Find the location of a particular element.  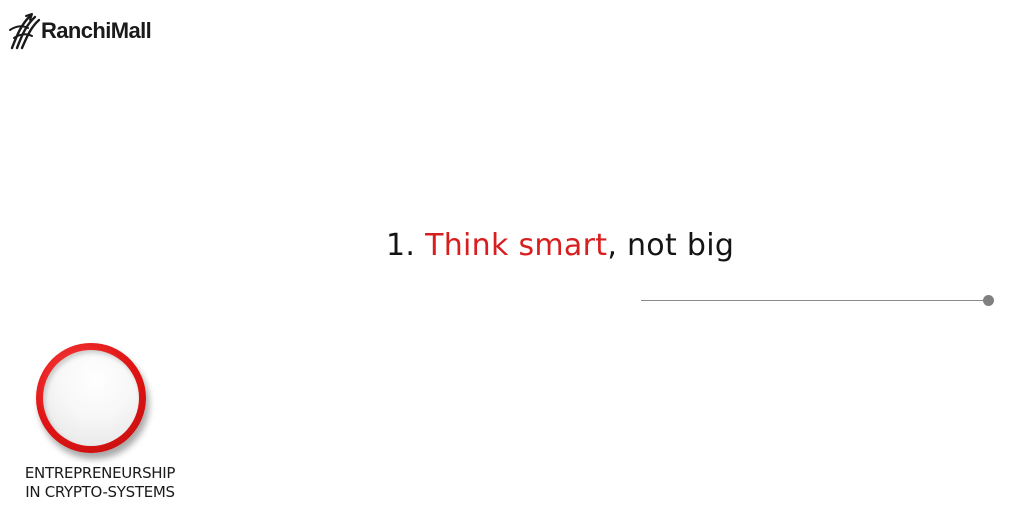

headline-accent: Think smart is located at coordinates (516, 245).